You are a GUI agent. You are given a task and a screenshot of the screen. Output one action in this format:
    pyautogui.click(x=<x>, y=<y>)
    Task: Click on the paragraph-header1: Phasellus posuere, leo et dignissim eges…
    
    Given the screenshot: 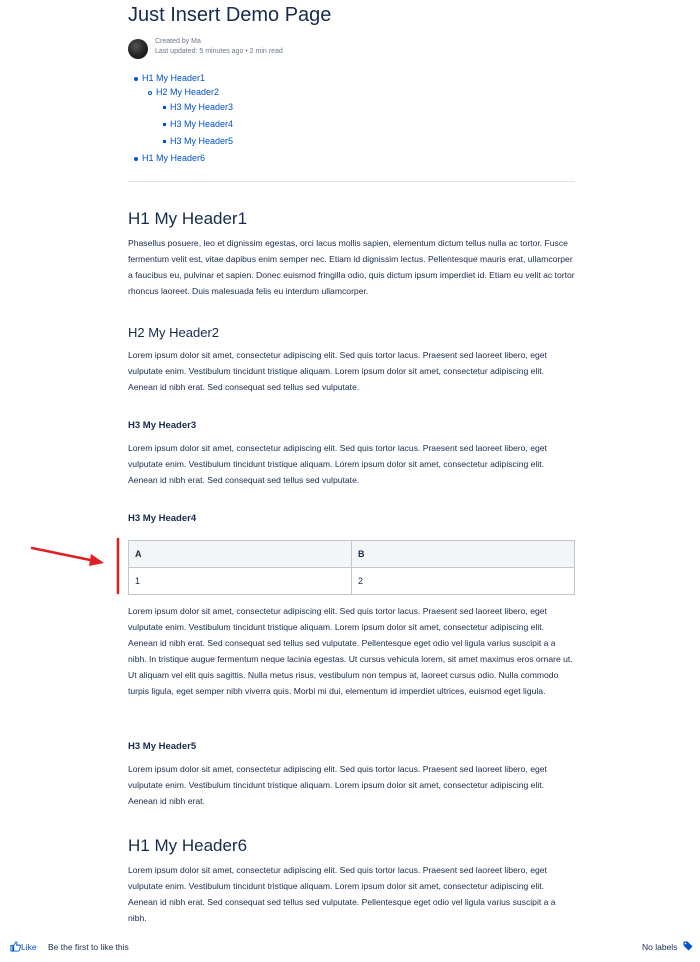 What is the action you would take?
    pyautogui.click(x=351, y=267)
    